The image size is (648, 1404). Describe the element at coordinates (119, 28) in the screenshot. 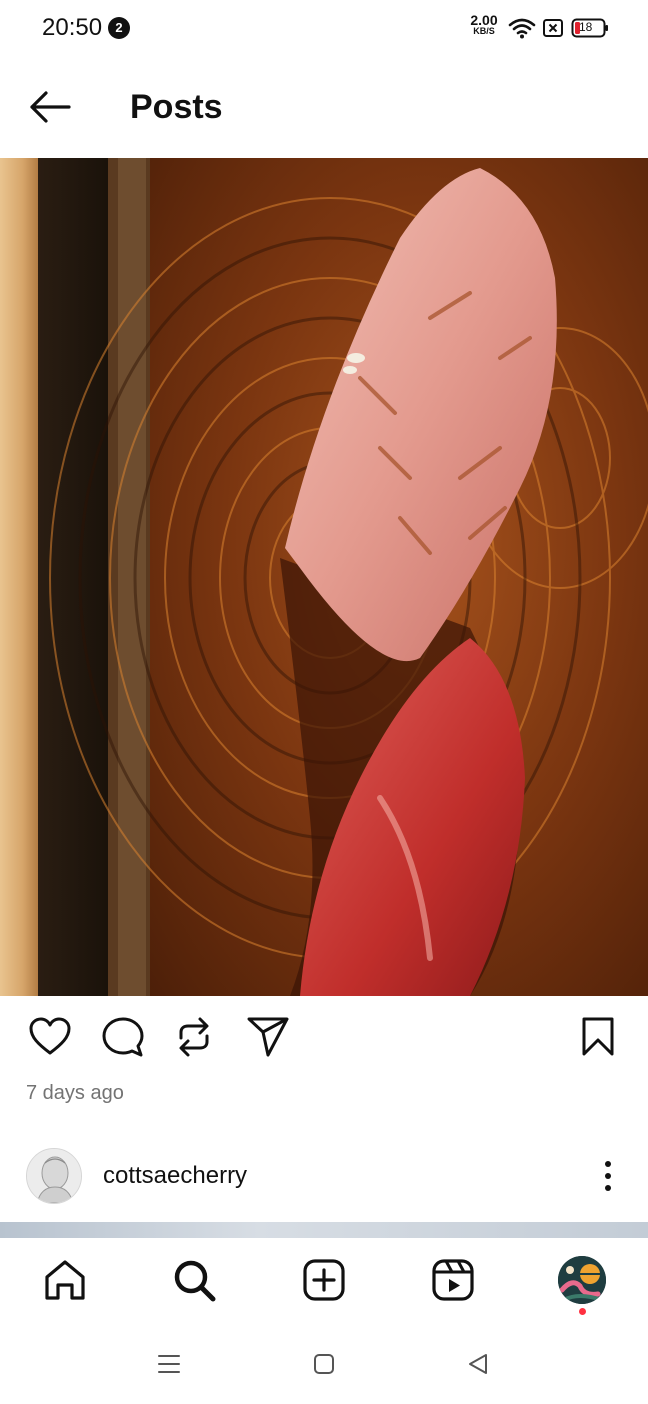

I see `notification-count-badge: 2` at that location.